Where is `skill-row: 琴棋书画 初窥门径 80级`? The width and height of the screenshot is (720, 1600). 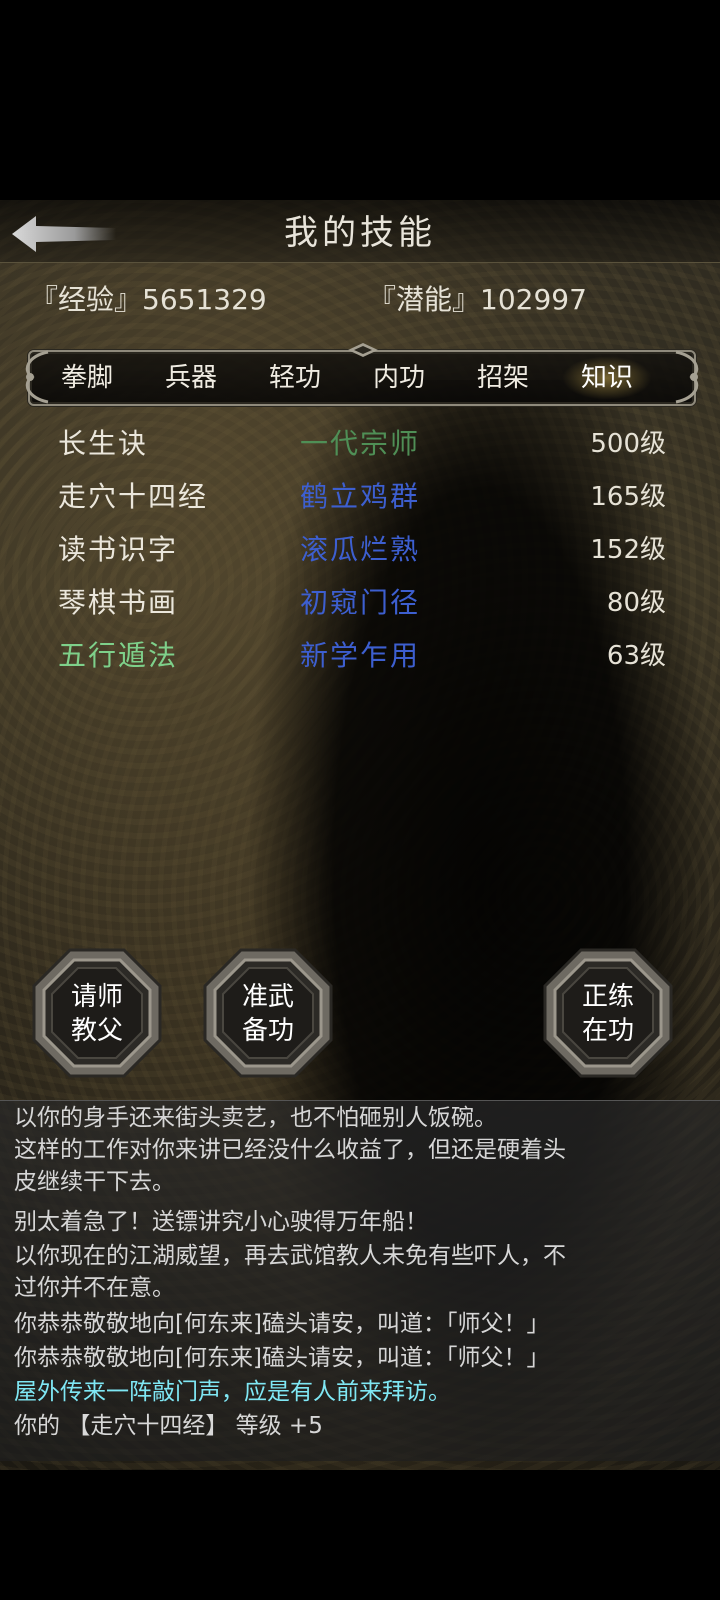 skill-row: 琴棋书画 初窥门径 80级 is located at coordinates (360, 603).